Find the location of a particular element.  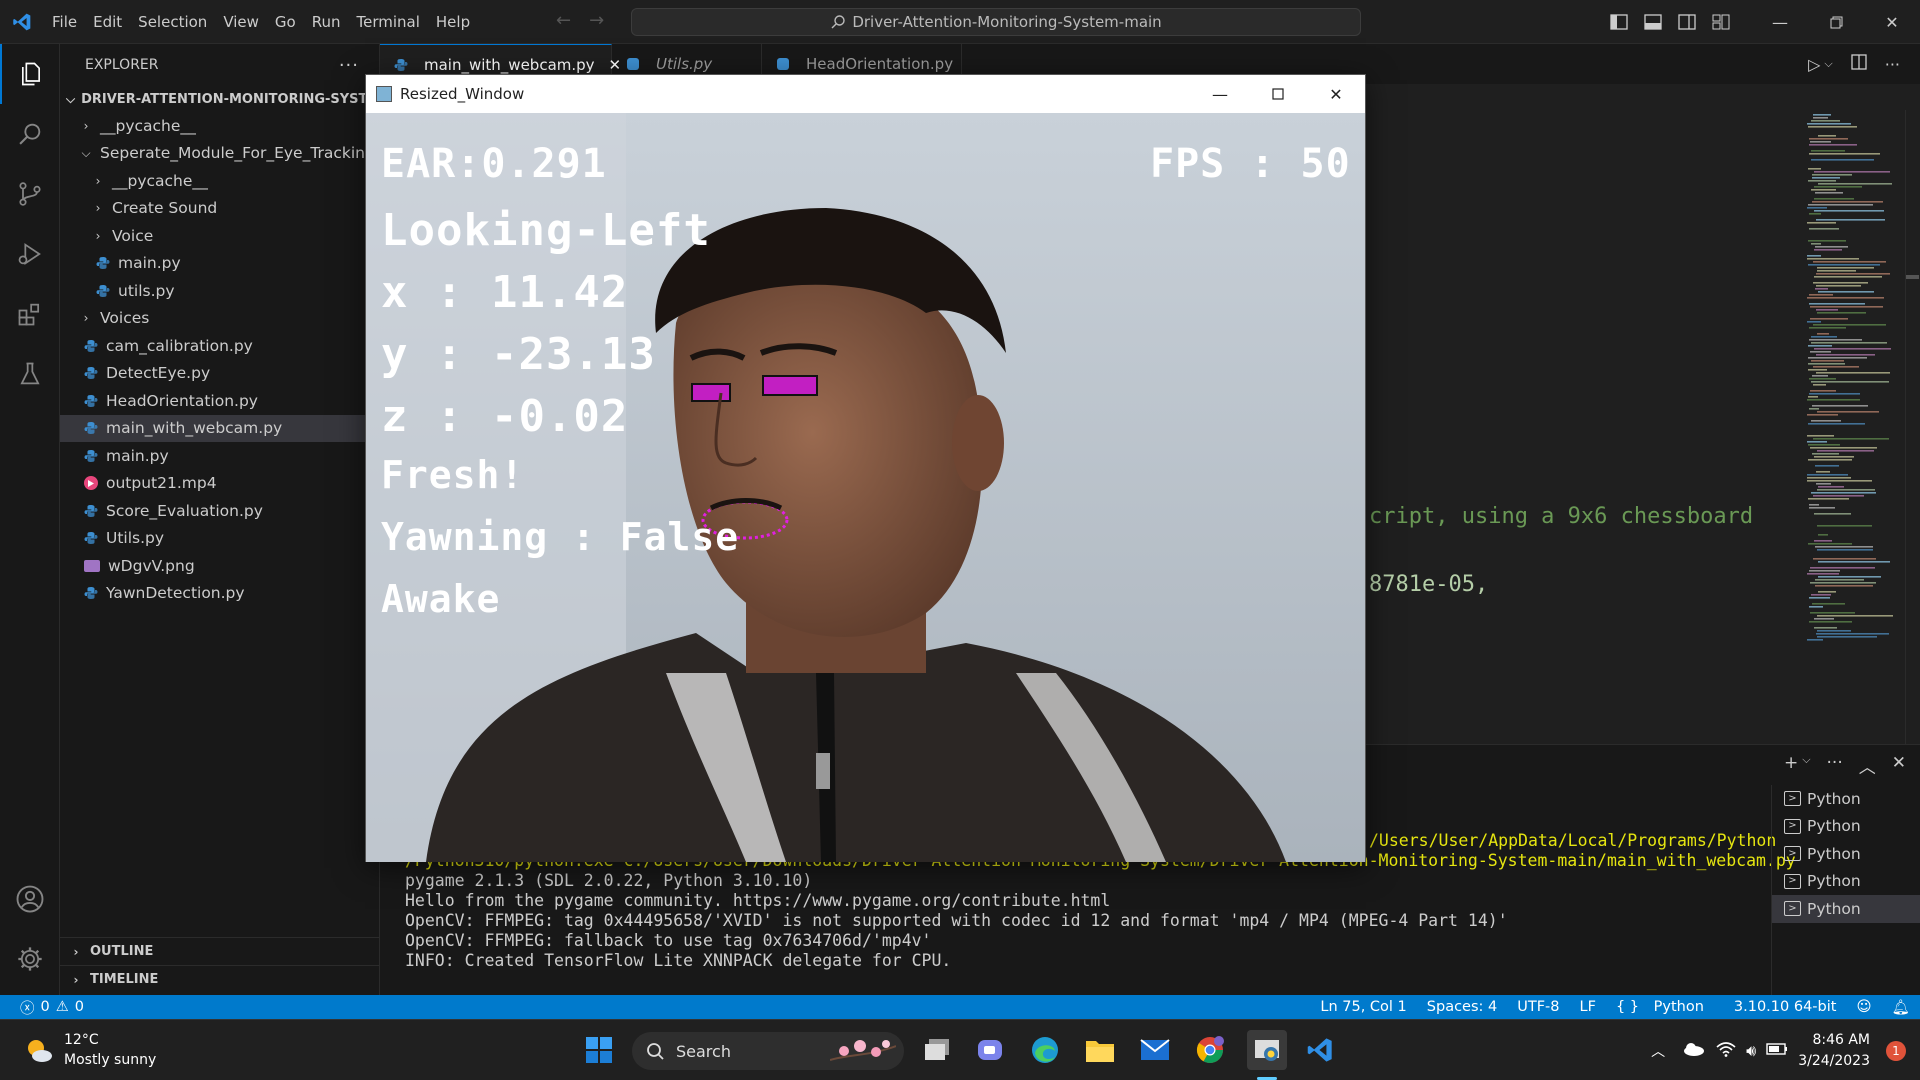

wifi-icon is located at coordinates (1726, 1051).